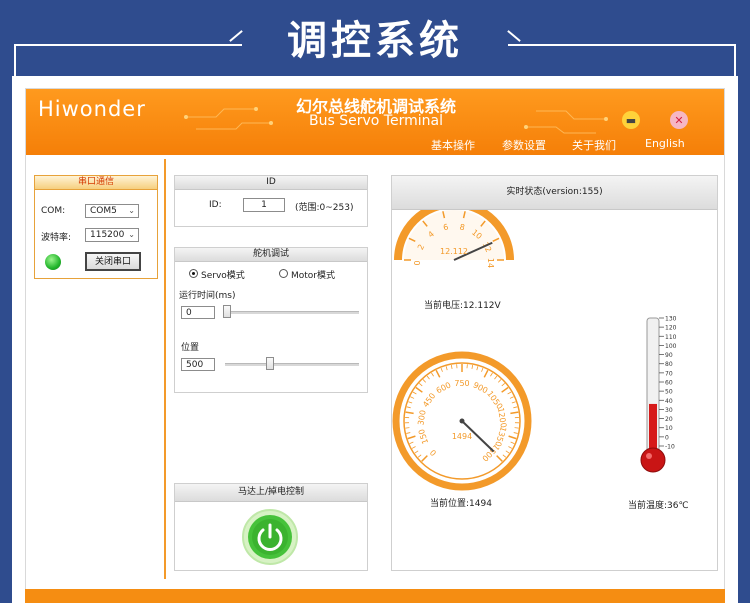 Image resolution: width=750 pixels, height=603 pixels. What do you see at coordinates (735, 61) in the screenshot?
I see `frame-edge-right` at bounding box center [735, 61].